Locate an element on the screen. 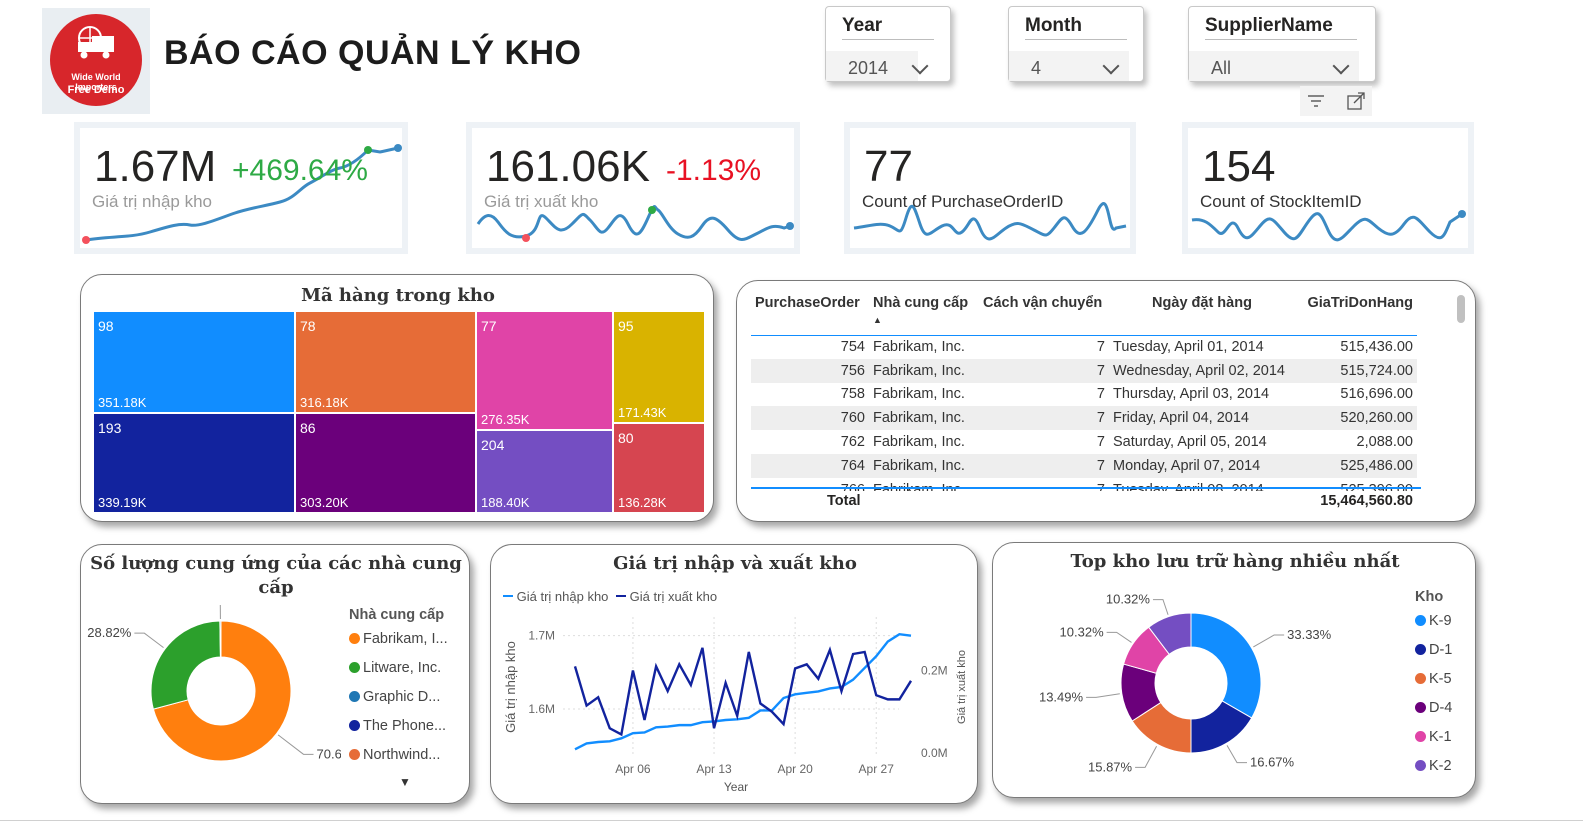 Image resolution: width=1583 pixels, height=832 pixels. treemap-cell: 98 351.18K is located at coordinates (194, 362).